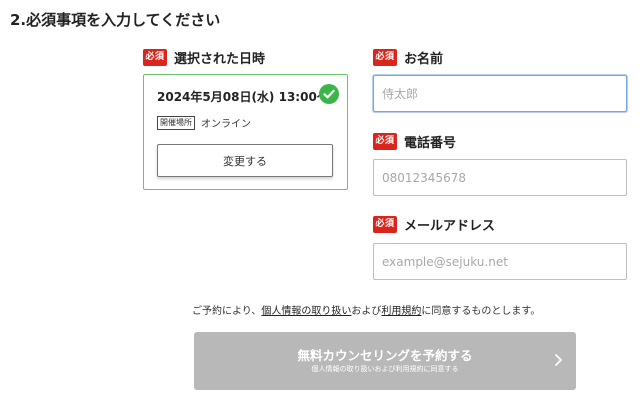  Describe the element at coordinates (176, 123) in the screenshot. I see `venue-tag: 開催場所` at that location.